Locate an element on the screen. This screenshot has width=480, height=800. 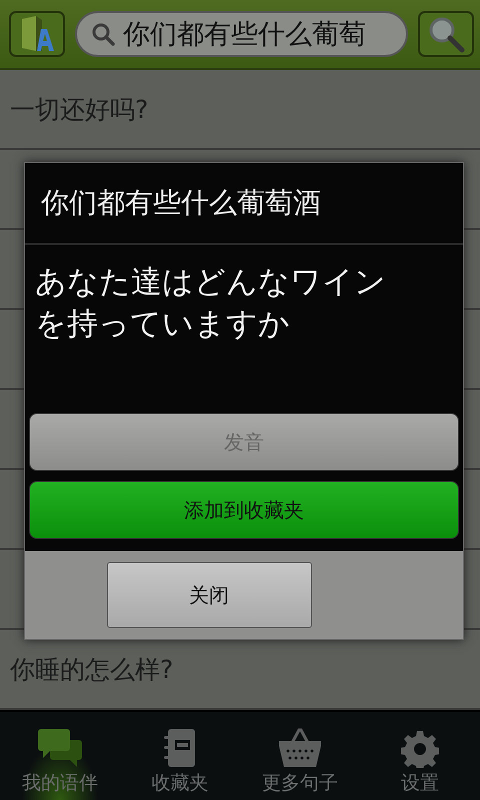
phrase-item: 一切还好吗? is located at coordinates (79, 109).